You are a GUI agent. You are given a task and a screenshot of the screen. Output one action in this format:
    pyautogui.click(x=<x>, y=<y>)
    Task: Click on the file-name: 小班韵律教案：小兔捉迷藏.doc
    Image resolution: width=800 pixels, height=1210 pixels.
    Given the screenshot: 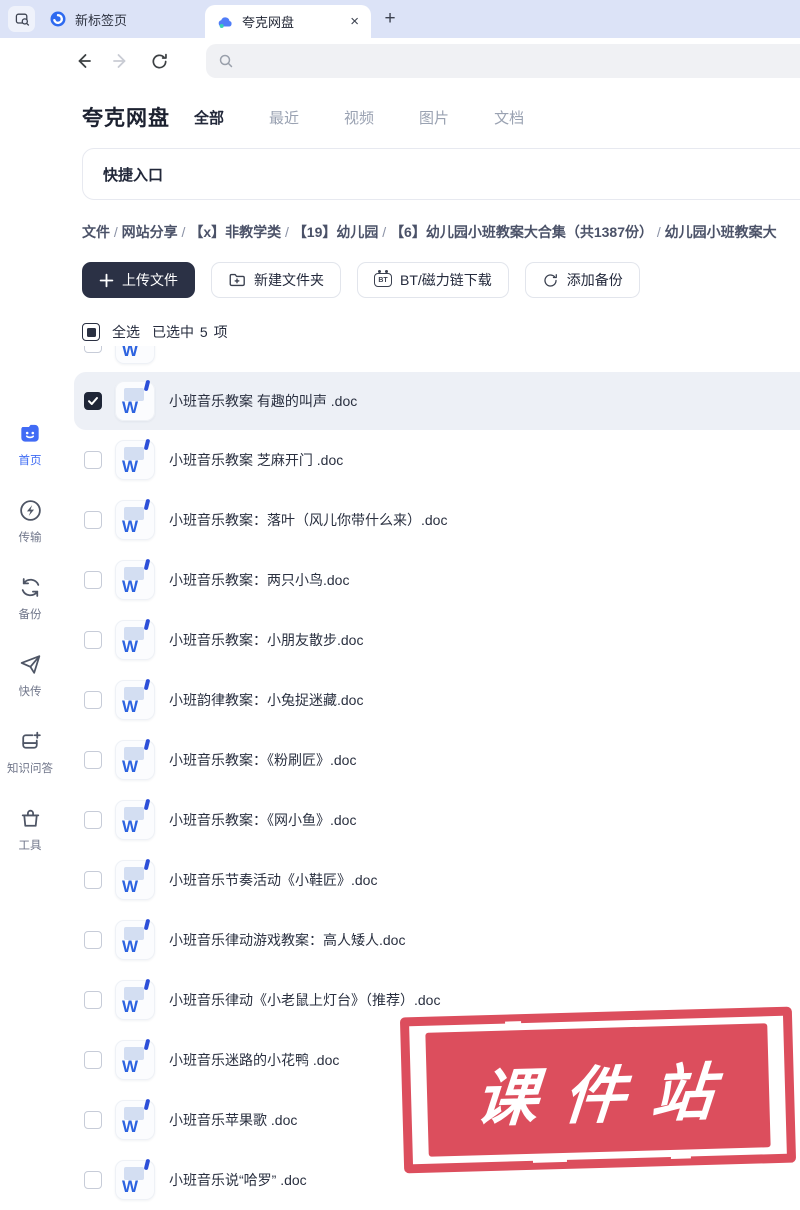 What is the action you would take?
    pyautogui.click(x=266, y=700)
    